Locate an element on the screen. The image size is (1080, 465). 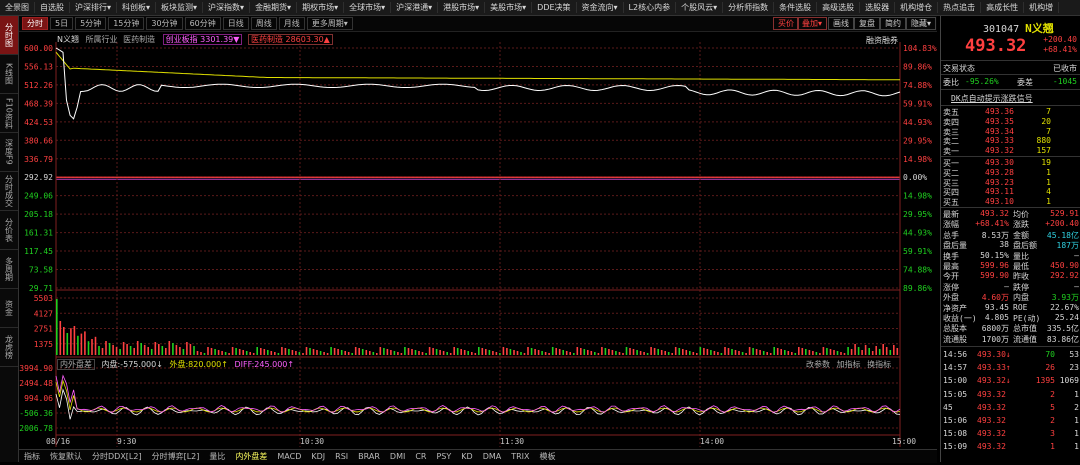
change-params-button: 改参数 is located at coordinates (818, 364).